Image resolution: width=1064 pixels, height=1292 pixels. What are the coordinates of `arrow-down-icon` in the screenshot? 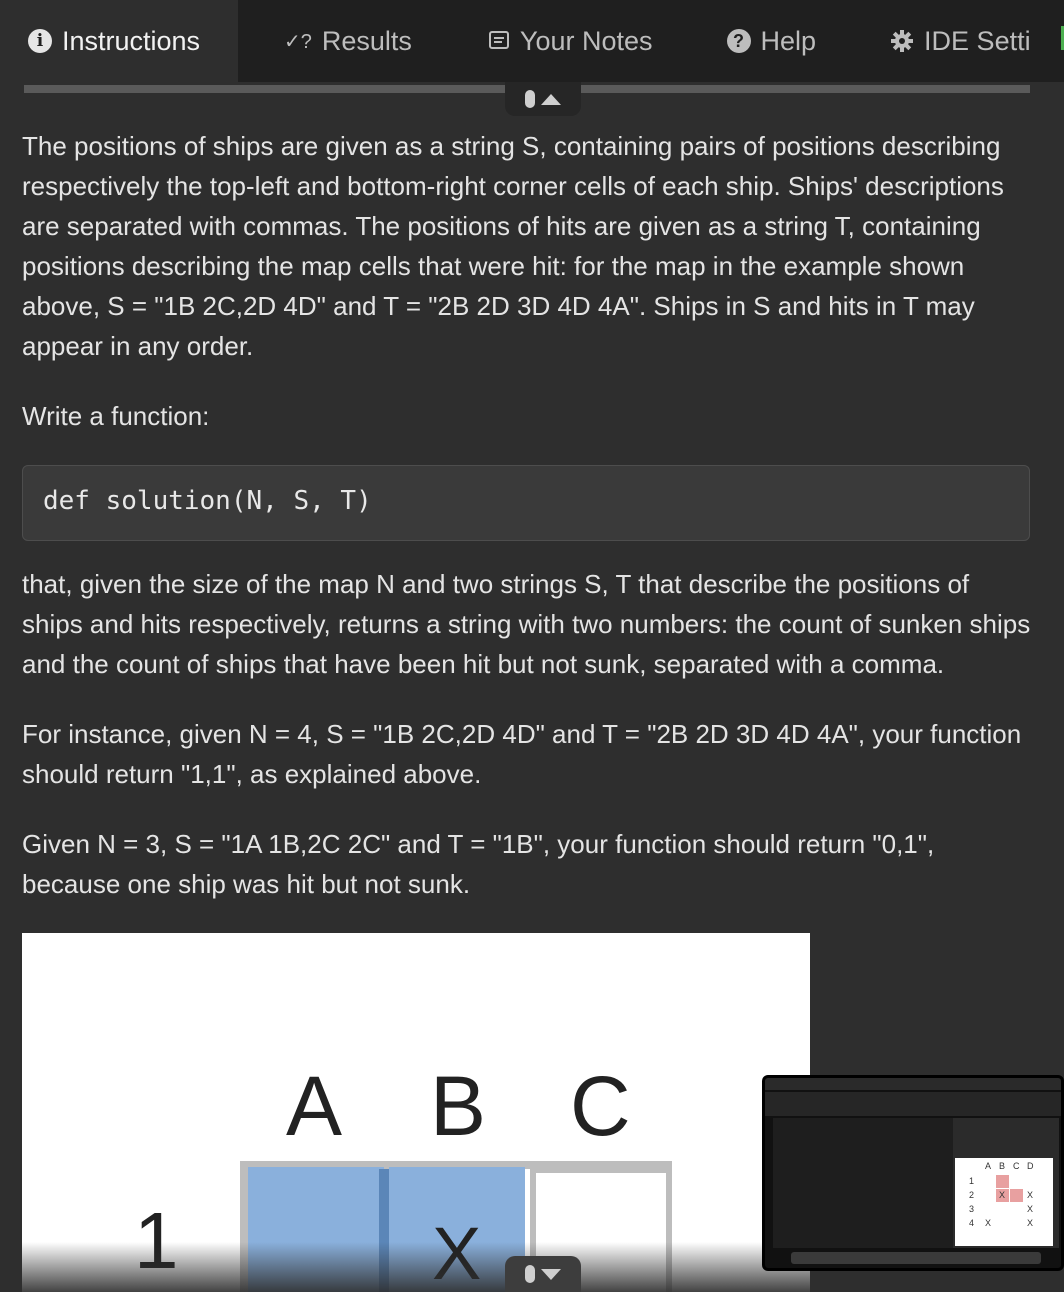 It's located at (551, 1274).